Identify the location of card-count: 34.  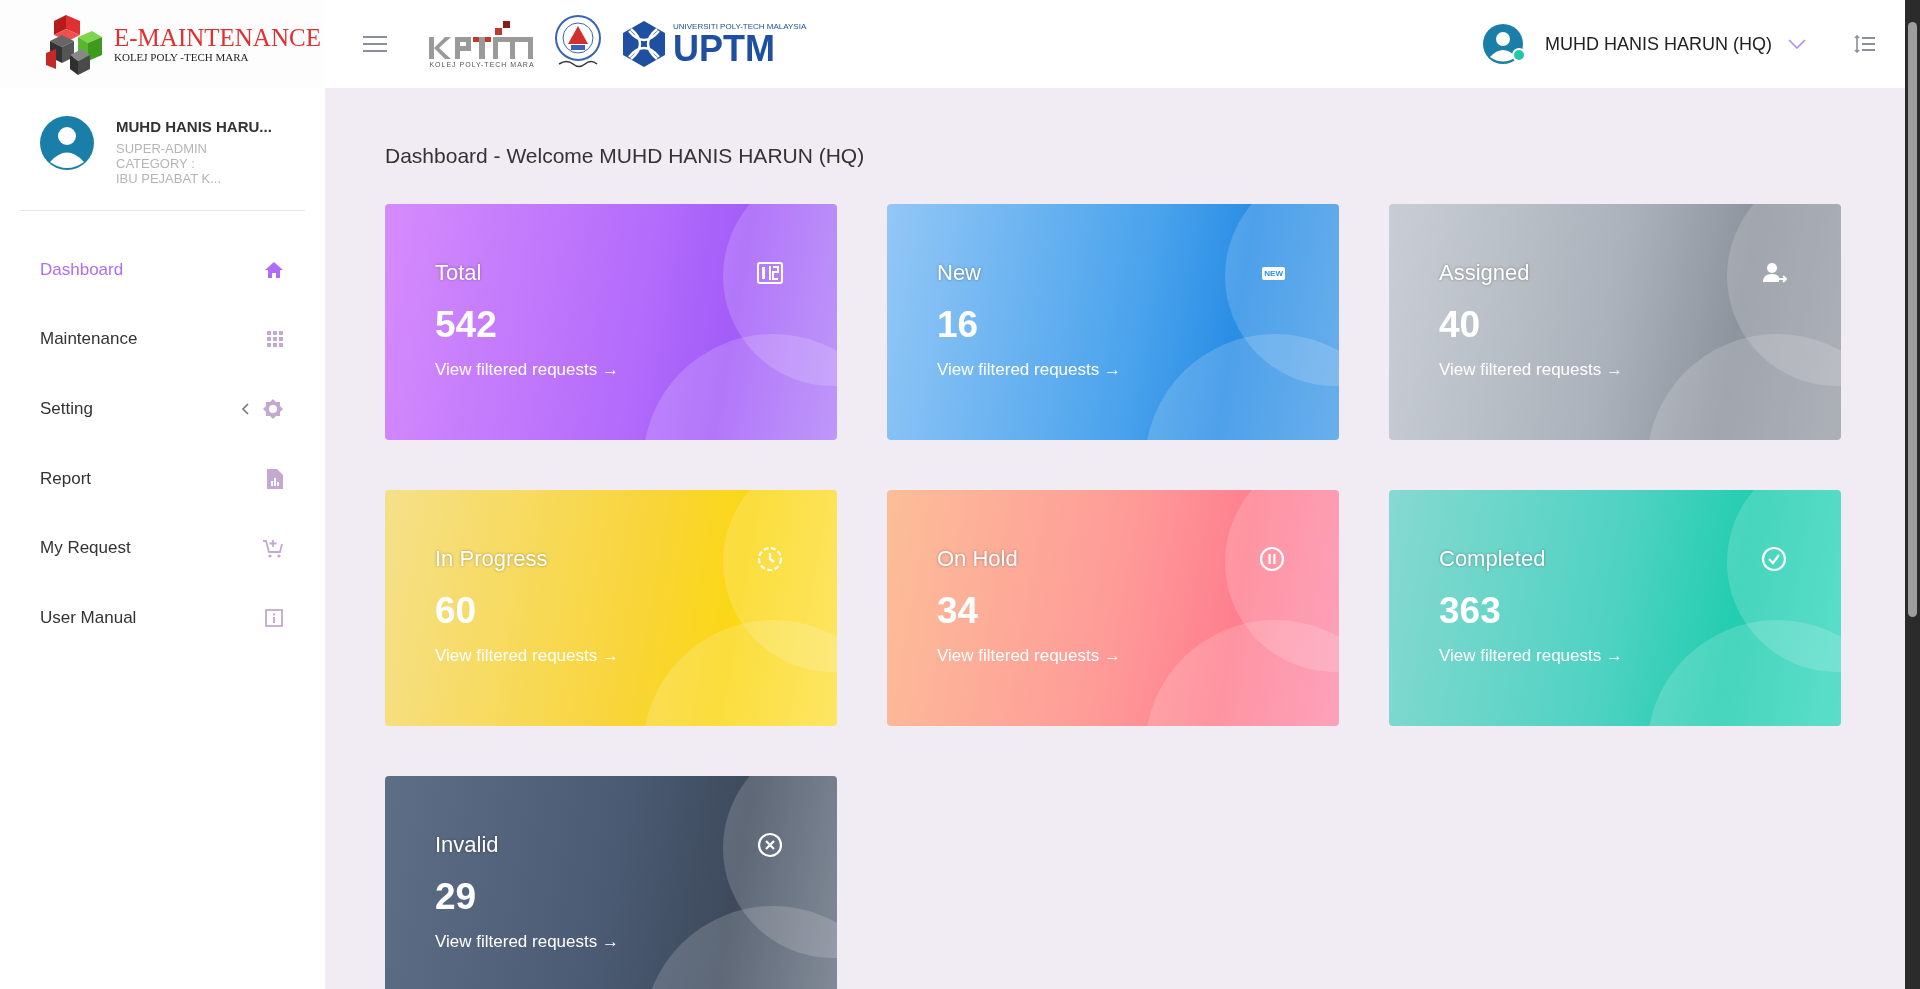
(958, 611).